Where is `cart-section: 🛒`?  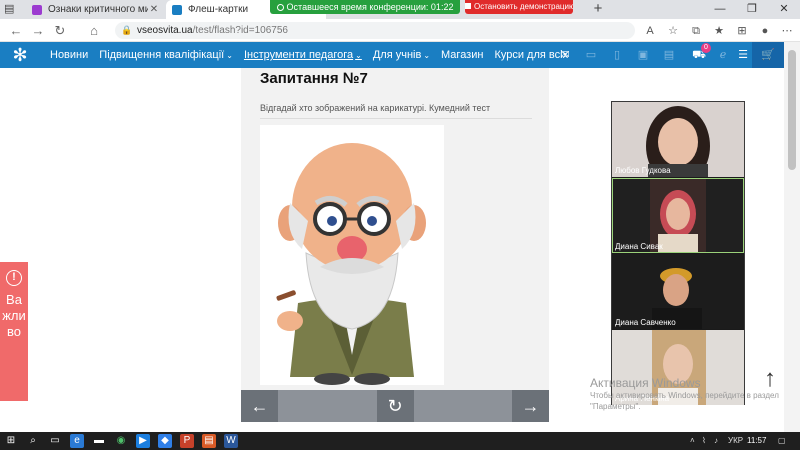 cart-section: 🛒 is located at coordinates (768, 55).